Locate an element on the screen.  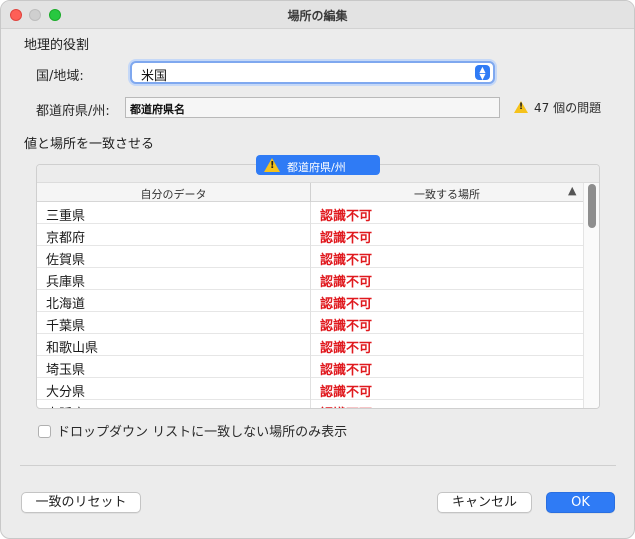
my-data-cell: 埼玉県 is located at coordinates (66, 370).